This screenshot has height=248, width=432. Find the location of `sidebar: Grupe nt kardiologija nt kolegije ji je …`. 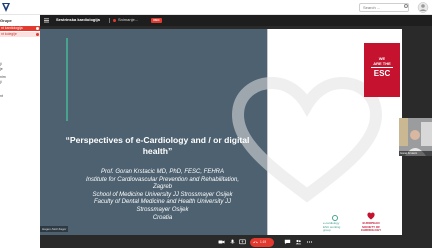

sidebar: Grupe nt kardiologija nt kolegije ji je … is located at coordinates (20, 131).